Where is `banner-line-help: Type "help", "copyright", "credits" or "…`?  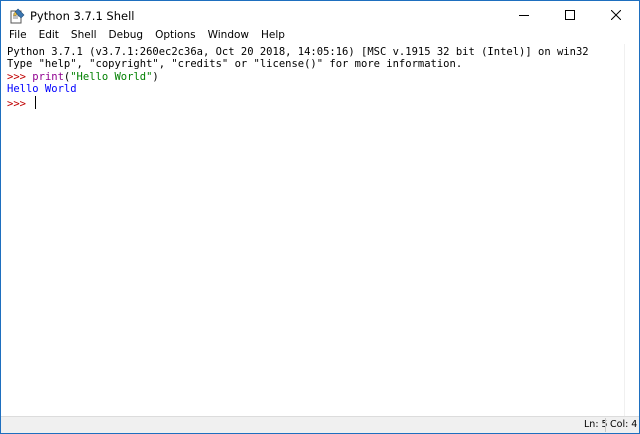
banner-line-help: Type "help", "copyright", "credits" or "… is located at coordinates (235, 64).